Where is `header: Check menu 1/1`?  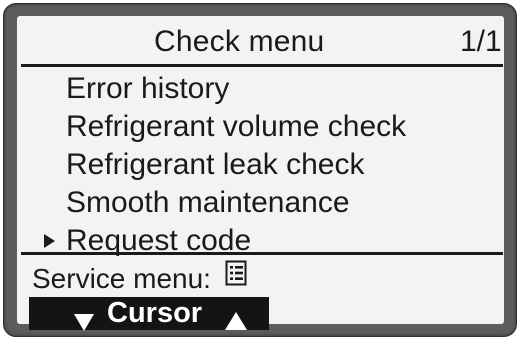
header: Check menu 1/1 is located at coordinates (260, 38).